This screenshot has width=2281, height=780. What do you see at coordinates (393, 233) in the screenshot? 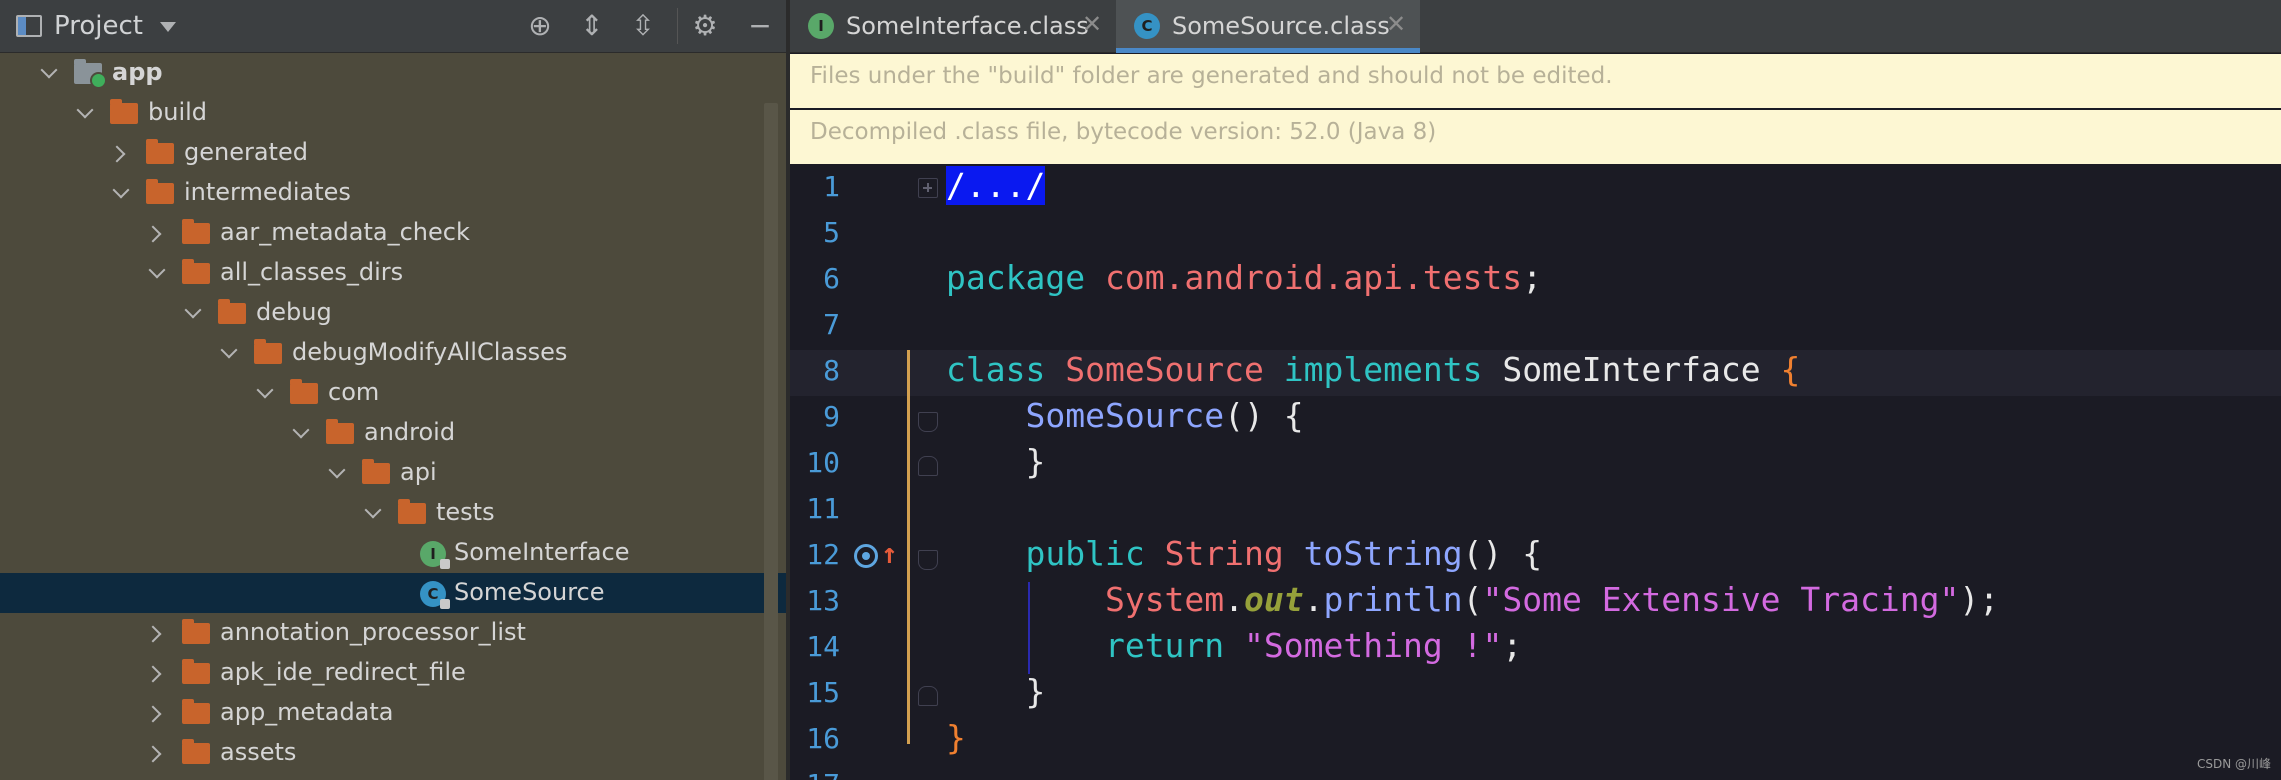
I see `tree-node: aar_metadata_check` at bounding box center [393, 233].